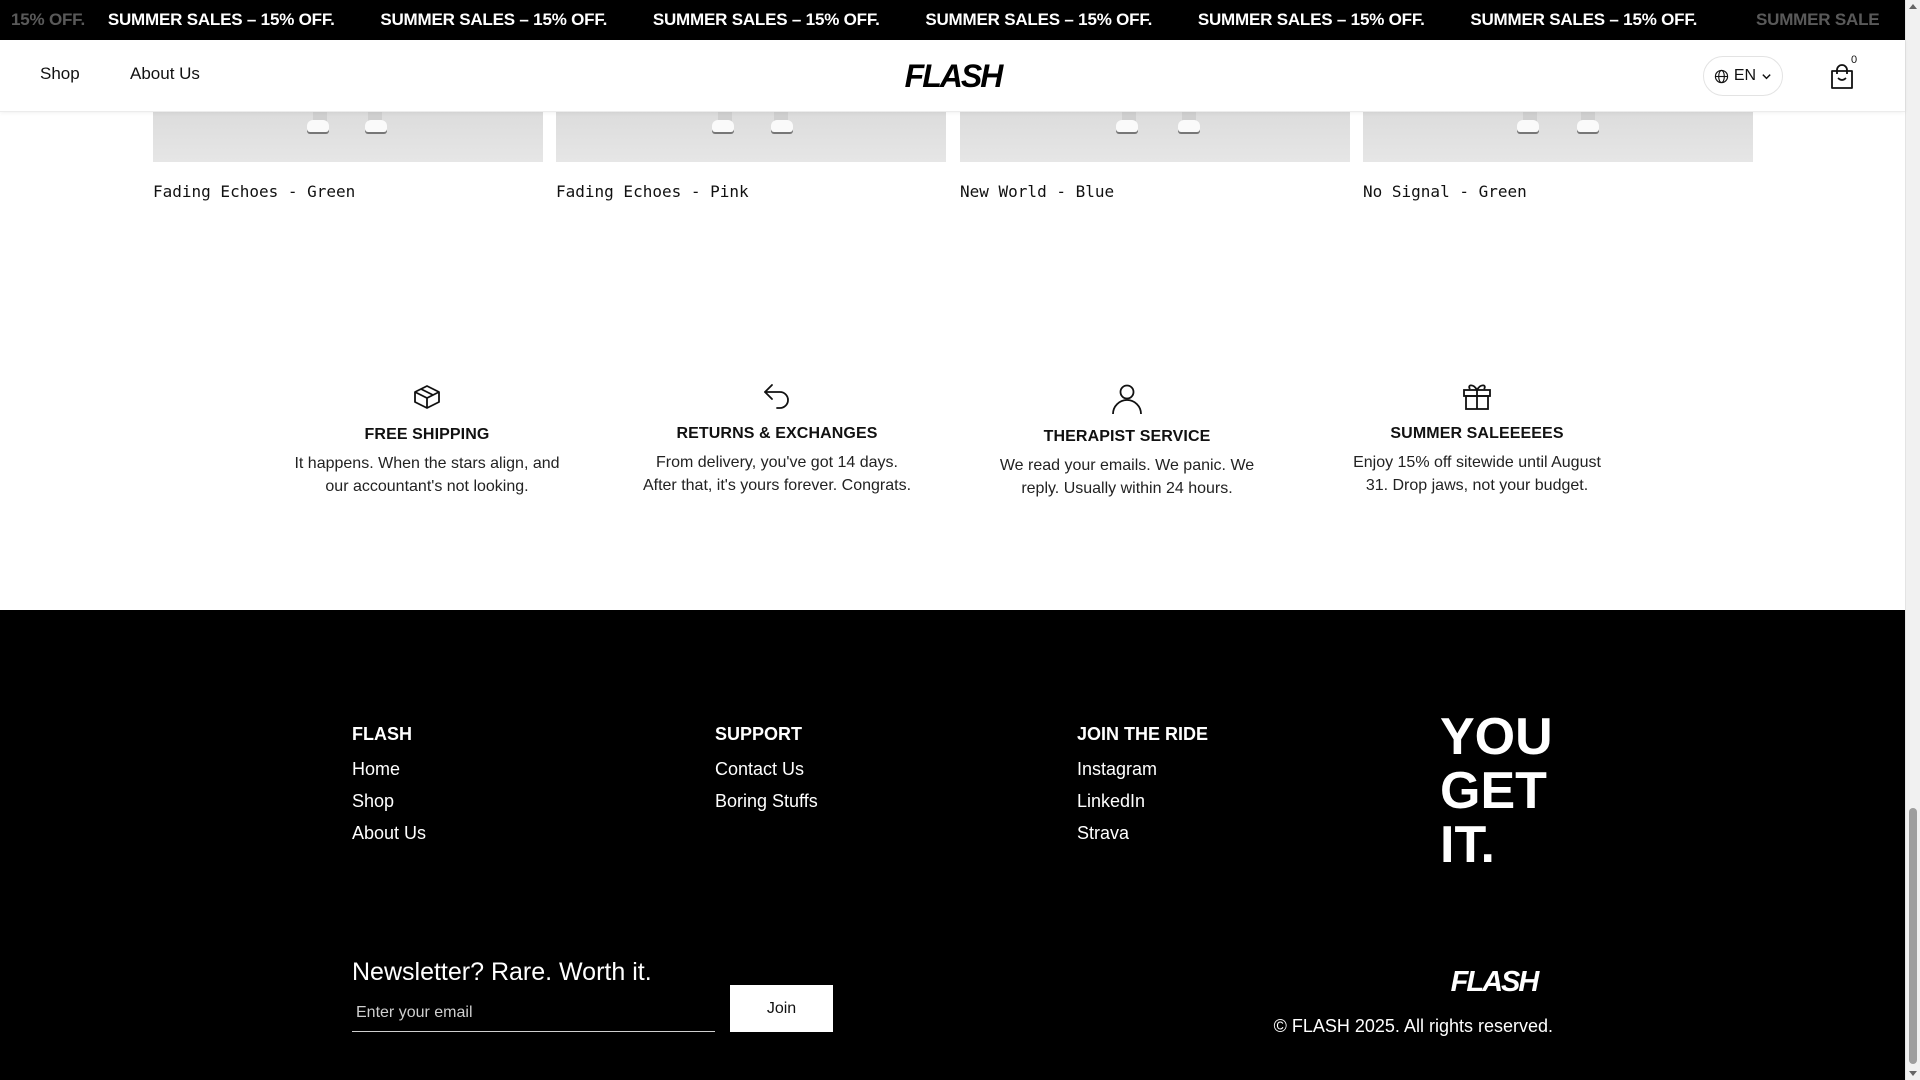  What do you see at coordinates (1142, 769) in the screenshot?
I see `footer-link-instagram: Instagram` at bounding box center [1142, 769].